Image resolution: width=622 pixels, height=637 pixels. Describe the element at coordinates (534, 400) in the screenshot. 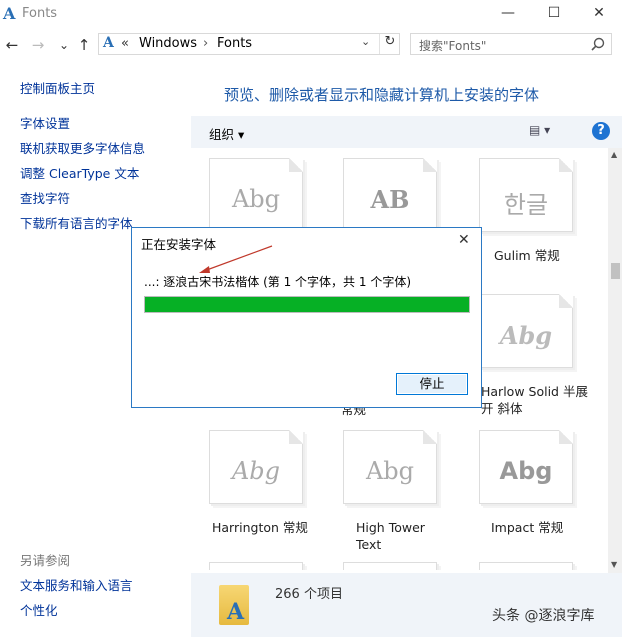

I see `font-label: Harlow Solid 半展开 斜体` at that location.